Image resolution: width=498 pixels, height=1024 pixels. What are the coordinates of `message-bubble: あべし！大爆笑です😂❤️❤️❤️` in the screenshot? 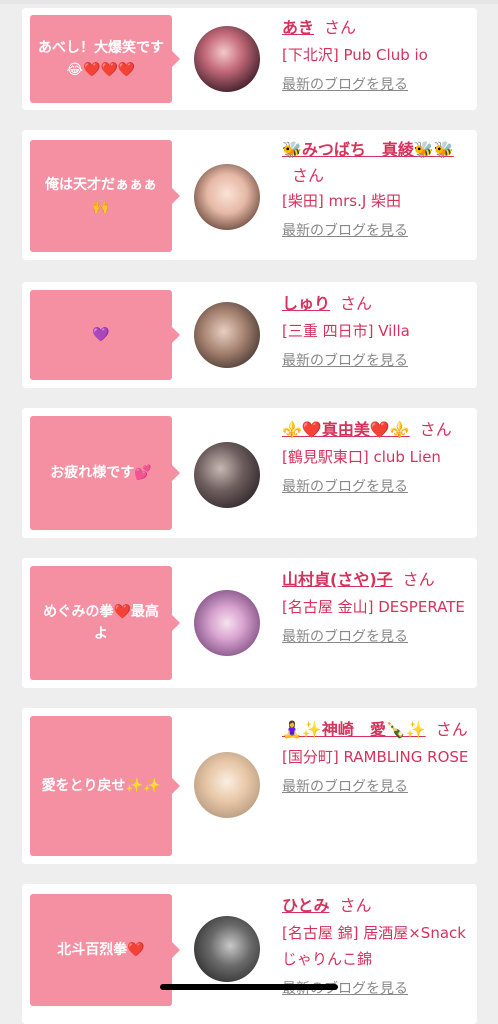 It's located at (105, 59).